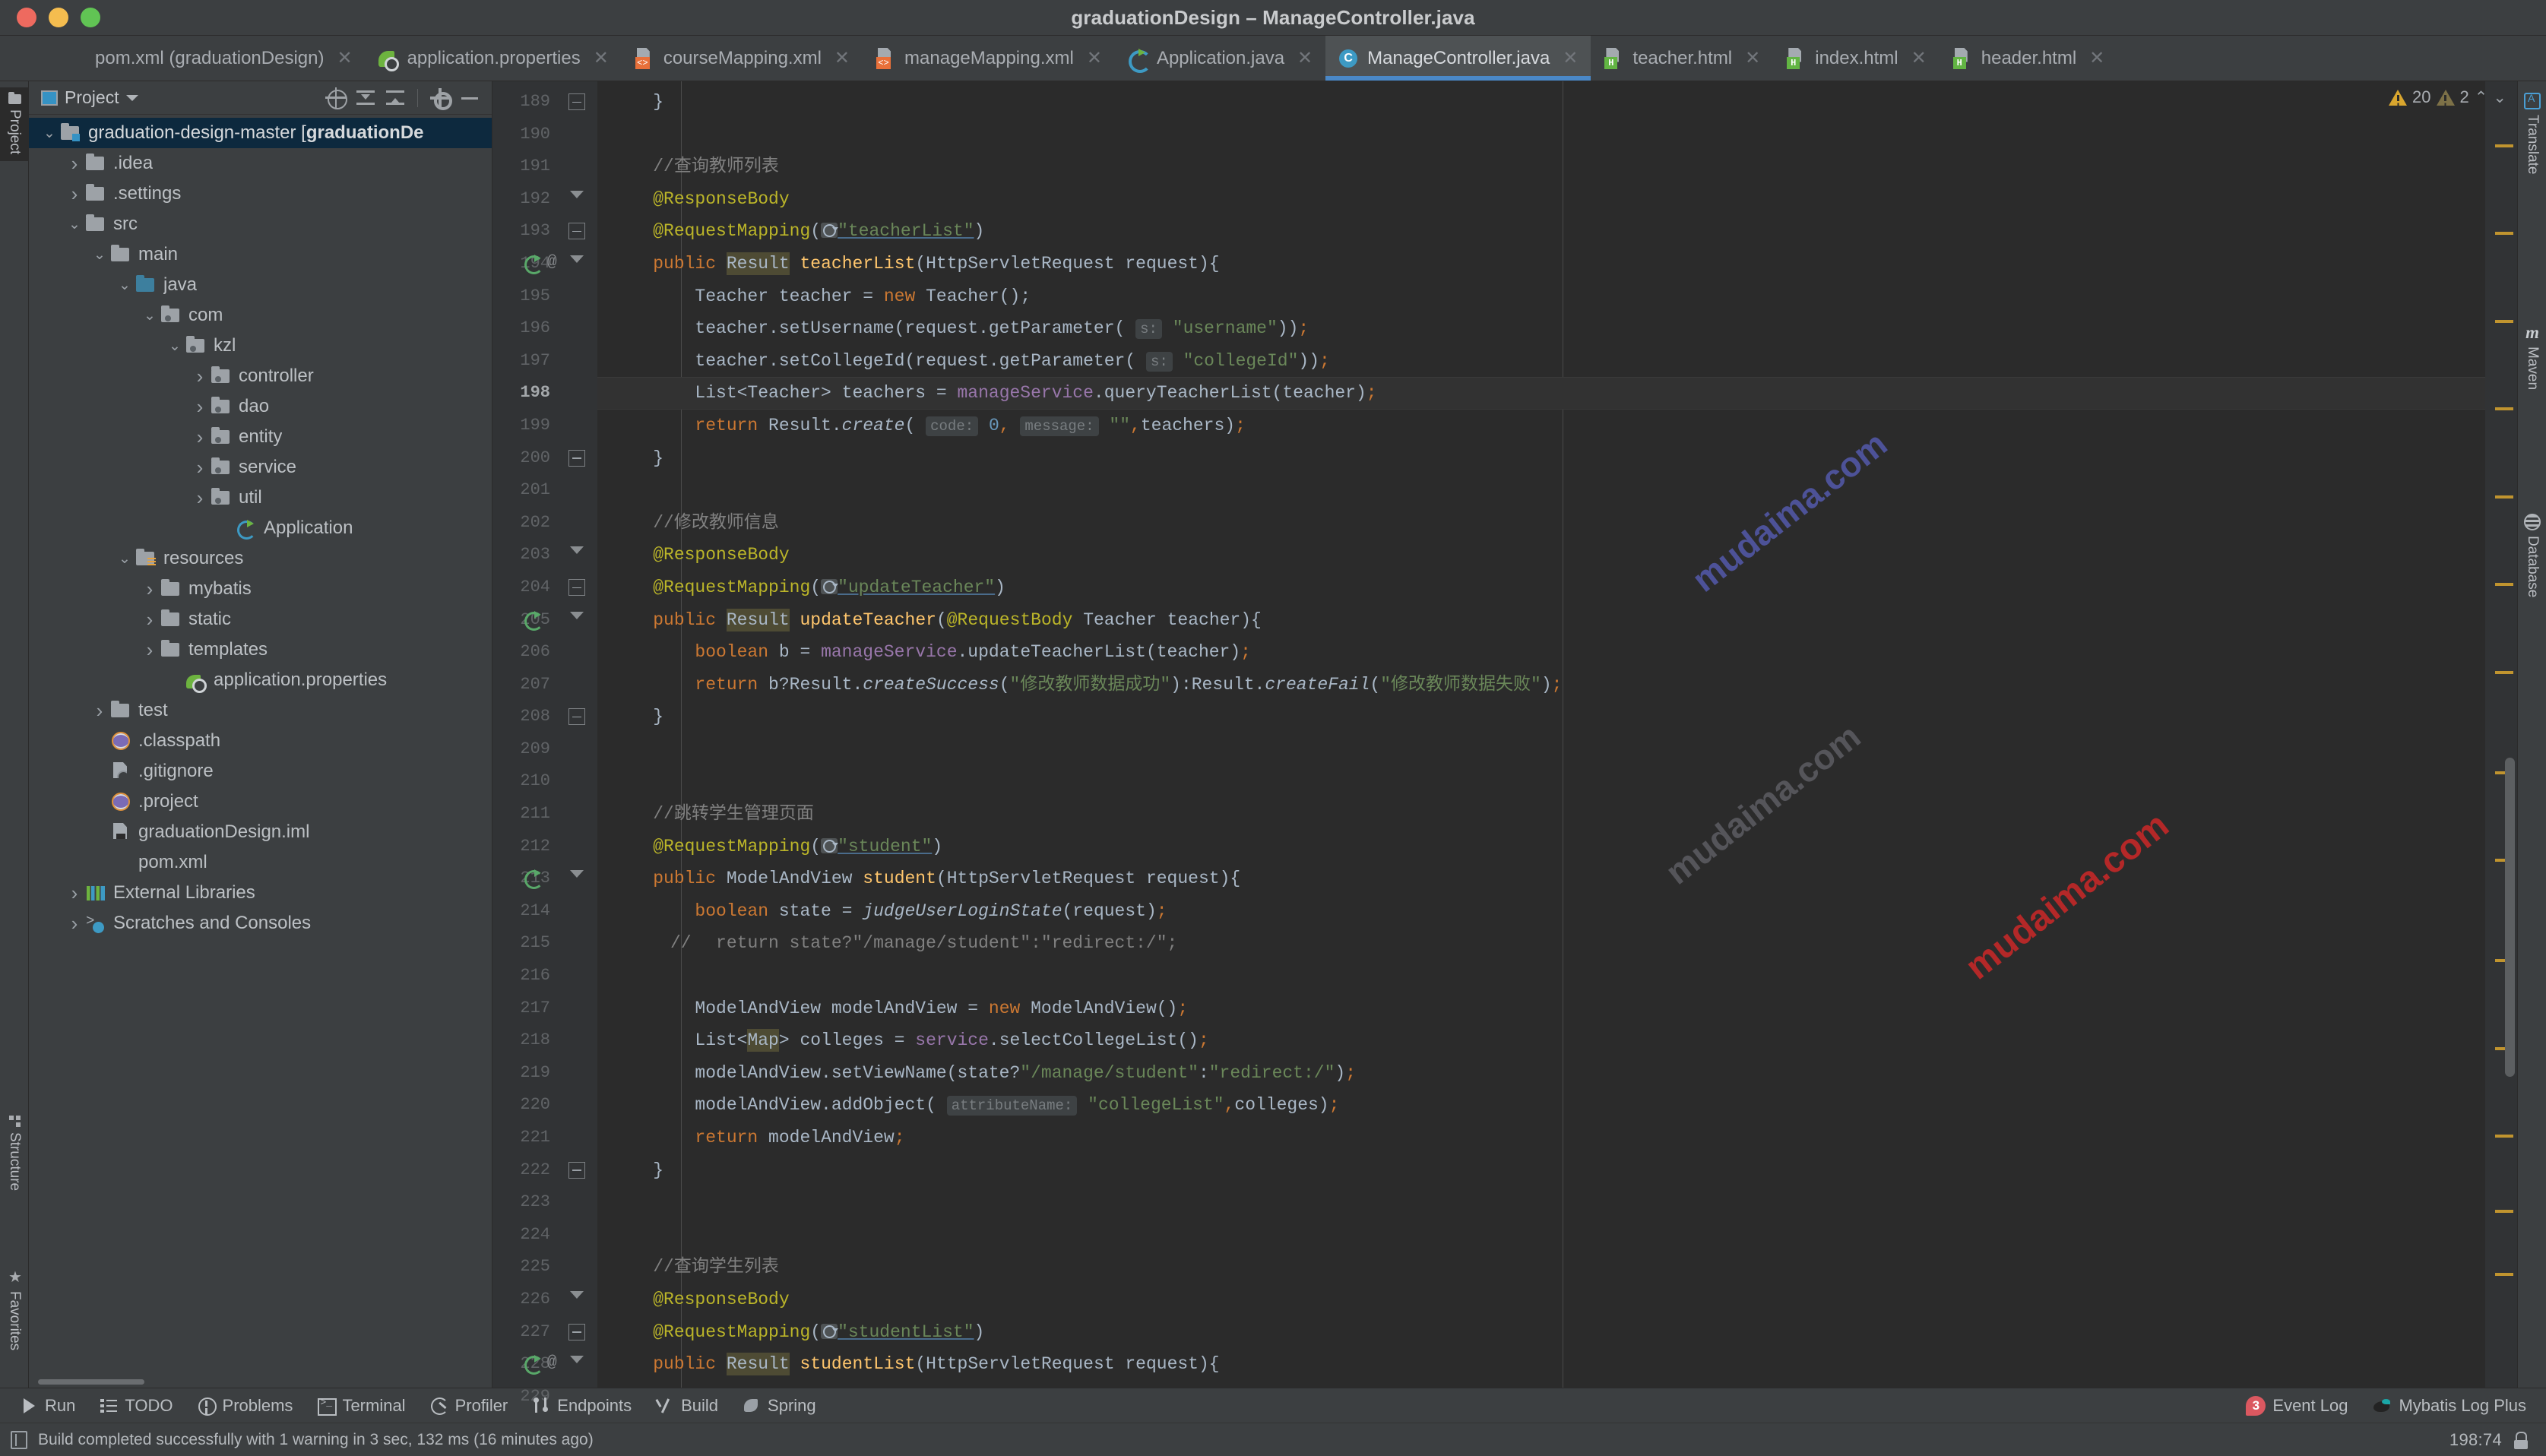 The image size is (2546, 1456). What do you see at coordinates (15, 734) in the screenshot?
I see `left-tool-strip: Project Structure ★ Favorites` at bounding box center [15, 734].